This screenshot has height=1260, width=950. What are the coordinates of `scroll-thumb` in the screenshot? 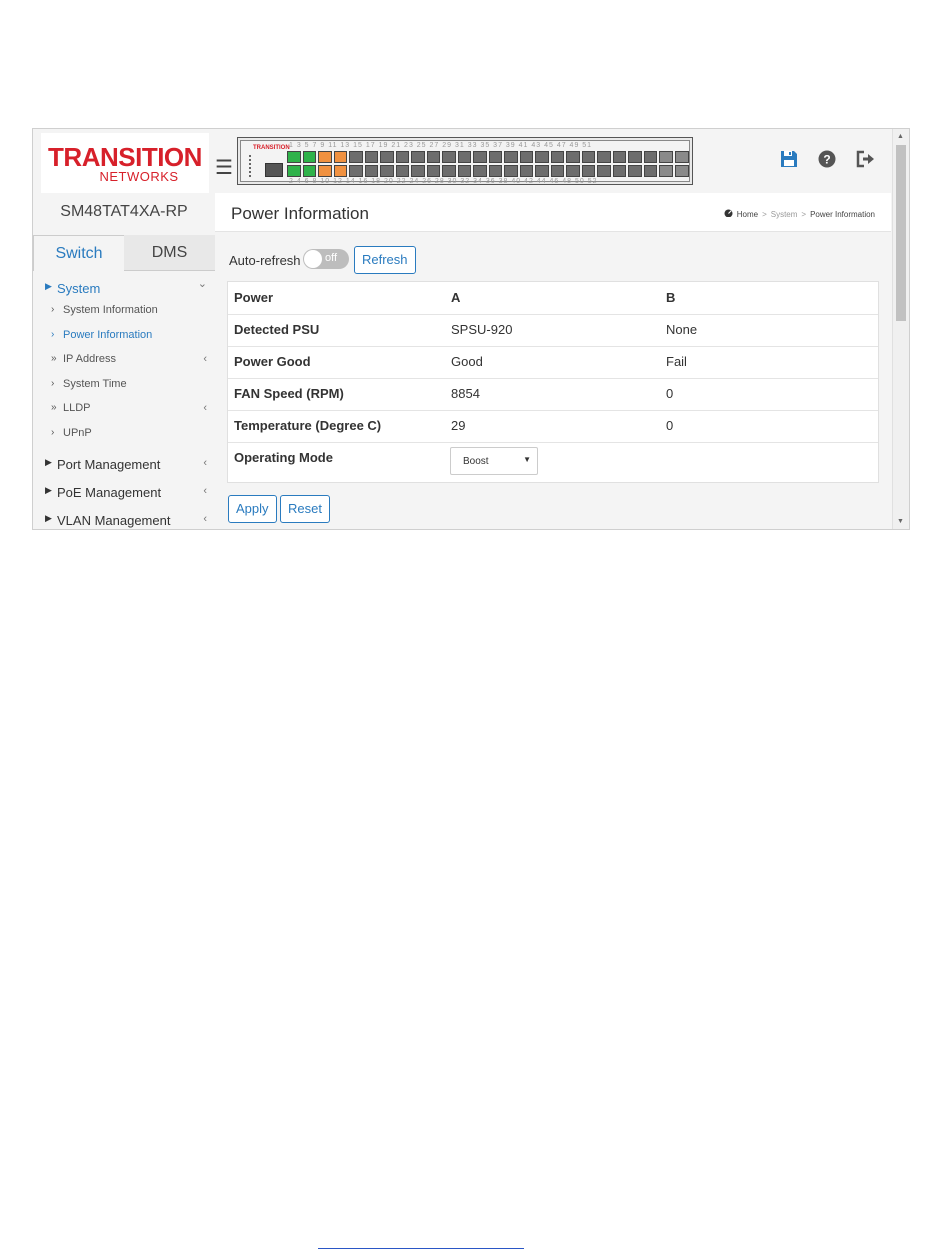 It's located at (901, 233).